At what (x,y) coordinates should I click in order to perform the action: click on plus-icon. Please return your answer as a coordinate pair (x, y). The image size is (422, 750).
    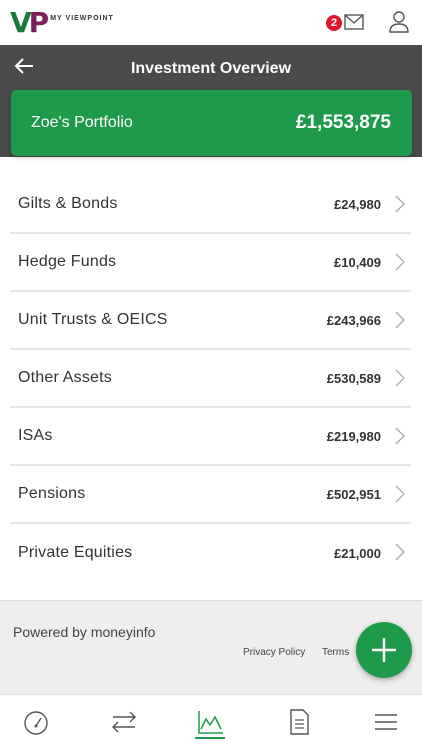
    Looking at the image, I should click on (384, 650).